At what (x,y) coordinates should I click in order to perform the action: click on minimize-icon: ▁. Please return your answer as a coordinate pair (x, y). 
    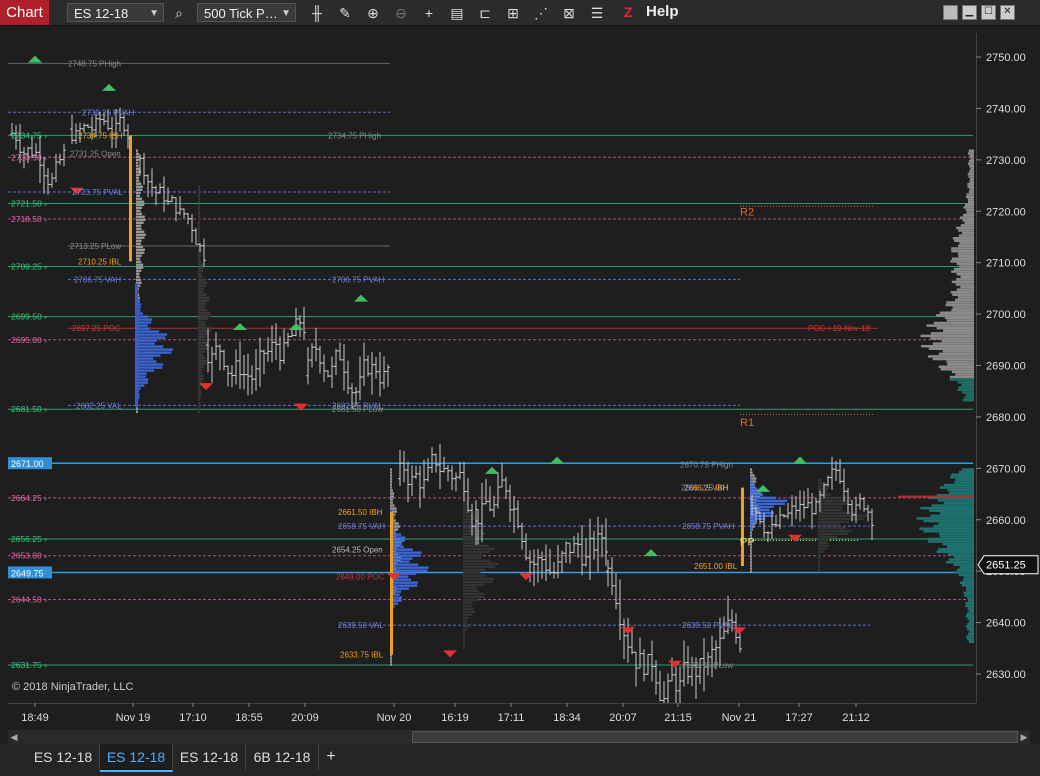
    Looking at the image, I should click on (969, 12).